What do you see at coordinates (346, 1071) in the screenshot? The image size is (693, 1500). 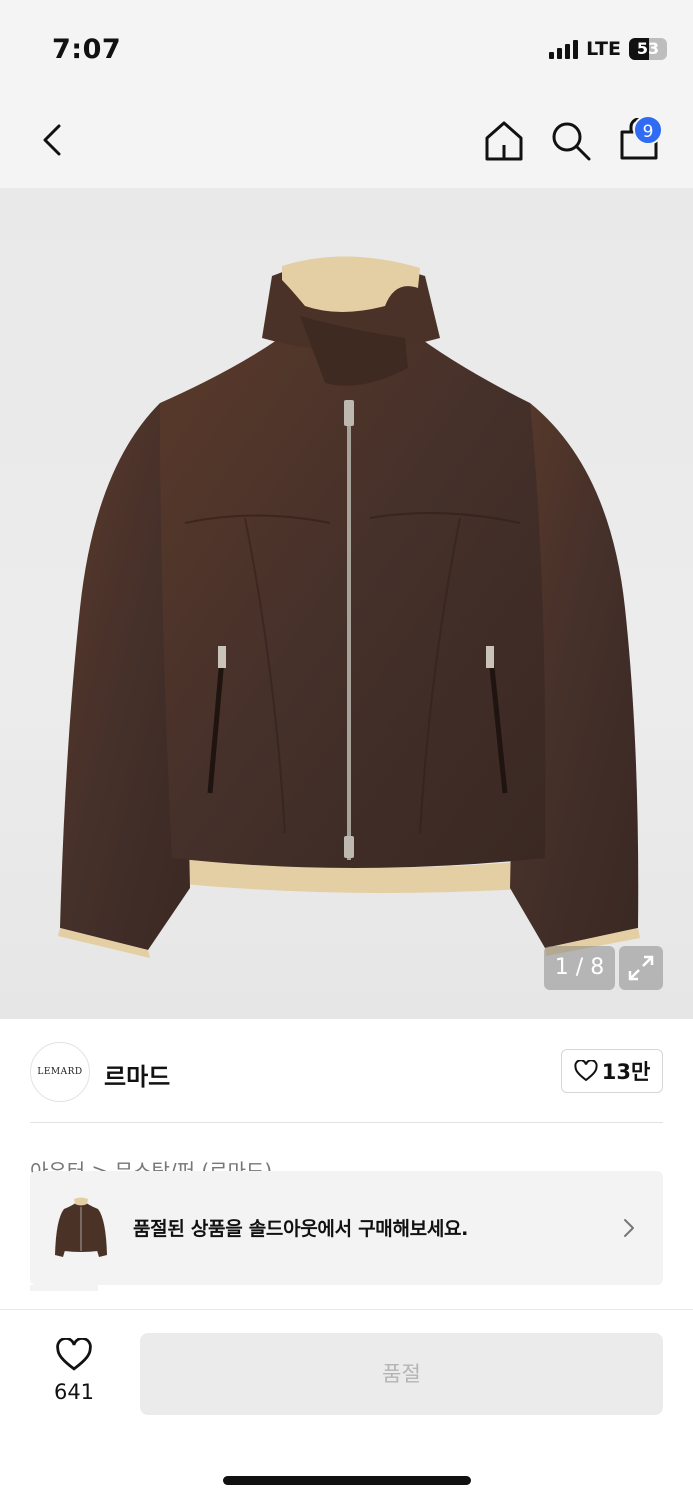 I see `brand-row: LEMARD 르마드 13만` at bounding box center [346, 1071].